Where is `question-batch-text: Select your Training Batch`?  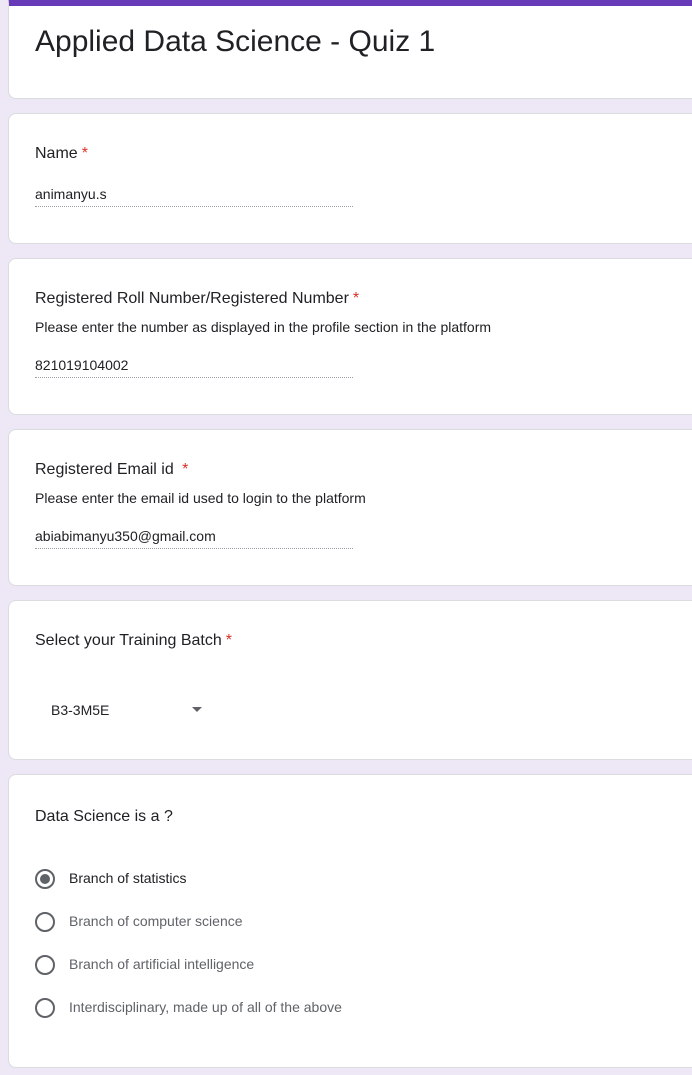
question-batch-text: Select your Training Batch is located at coordinates (128, 640).